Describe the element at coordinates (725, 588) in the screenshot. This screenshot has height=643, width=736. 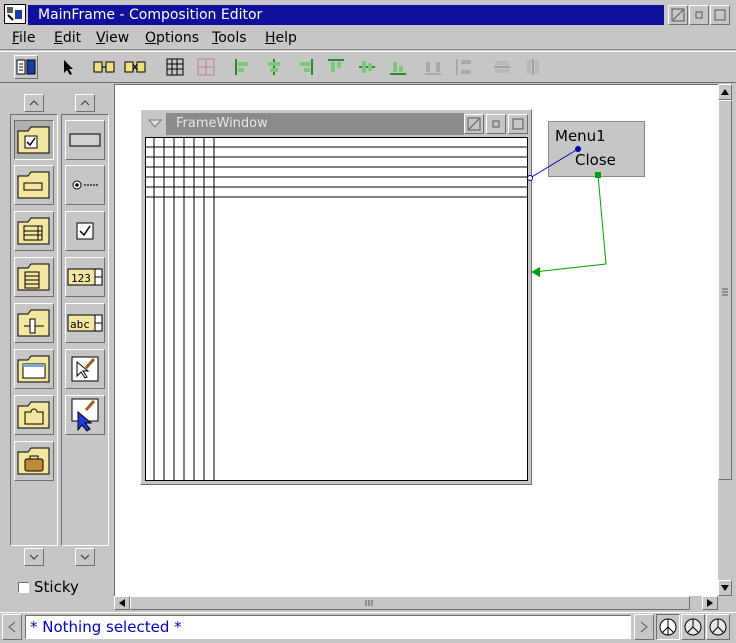
I see `scroll-down-button` at that location.